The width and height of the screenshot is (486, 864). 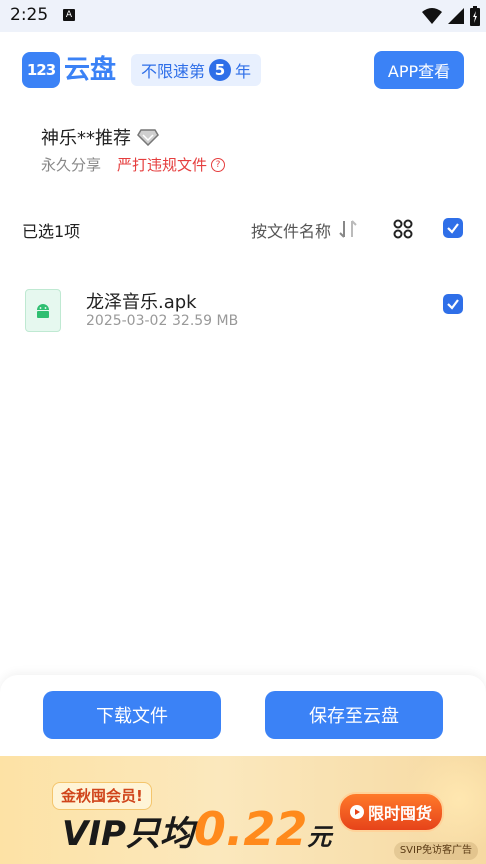 What do you see at coordinates (250, 829) in the screenshot?
I see `ad-price: 0.22` at bounding box center [250, 829].